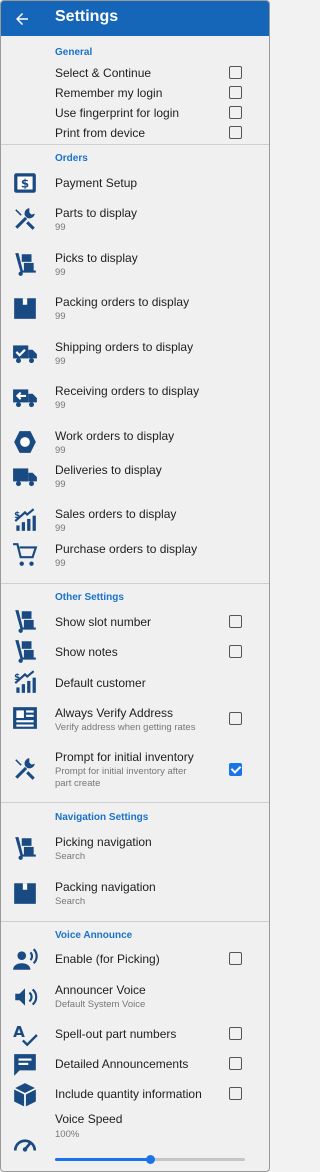 The height and width of the screenshot is (1172, 320). I want to click on setting-enable-voice: Enable (for Picking), so click(107, 959).